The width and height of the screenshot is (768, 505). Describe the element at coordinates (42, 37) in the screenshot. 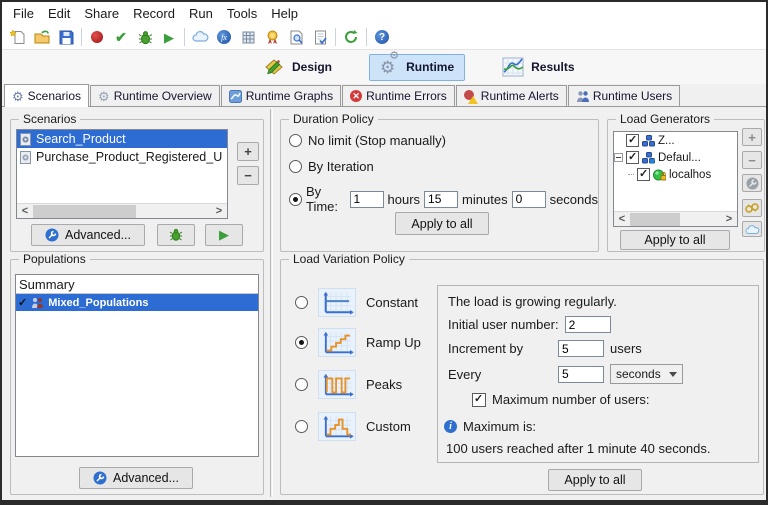

I see `open-project-button` at that location.